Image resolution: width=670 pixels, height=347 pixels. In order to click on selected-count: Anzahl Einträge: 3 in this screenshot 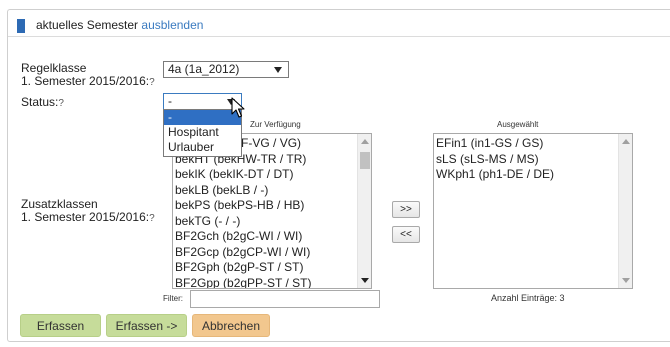, I will do `click(528, 298)`.